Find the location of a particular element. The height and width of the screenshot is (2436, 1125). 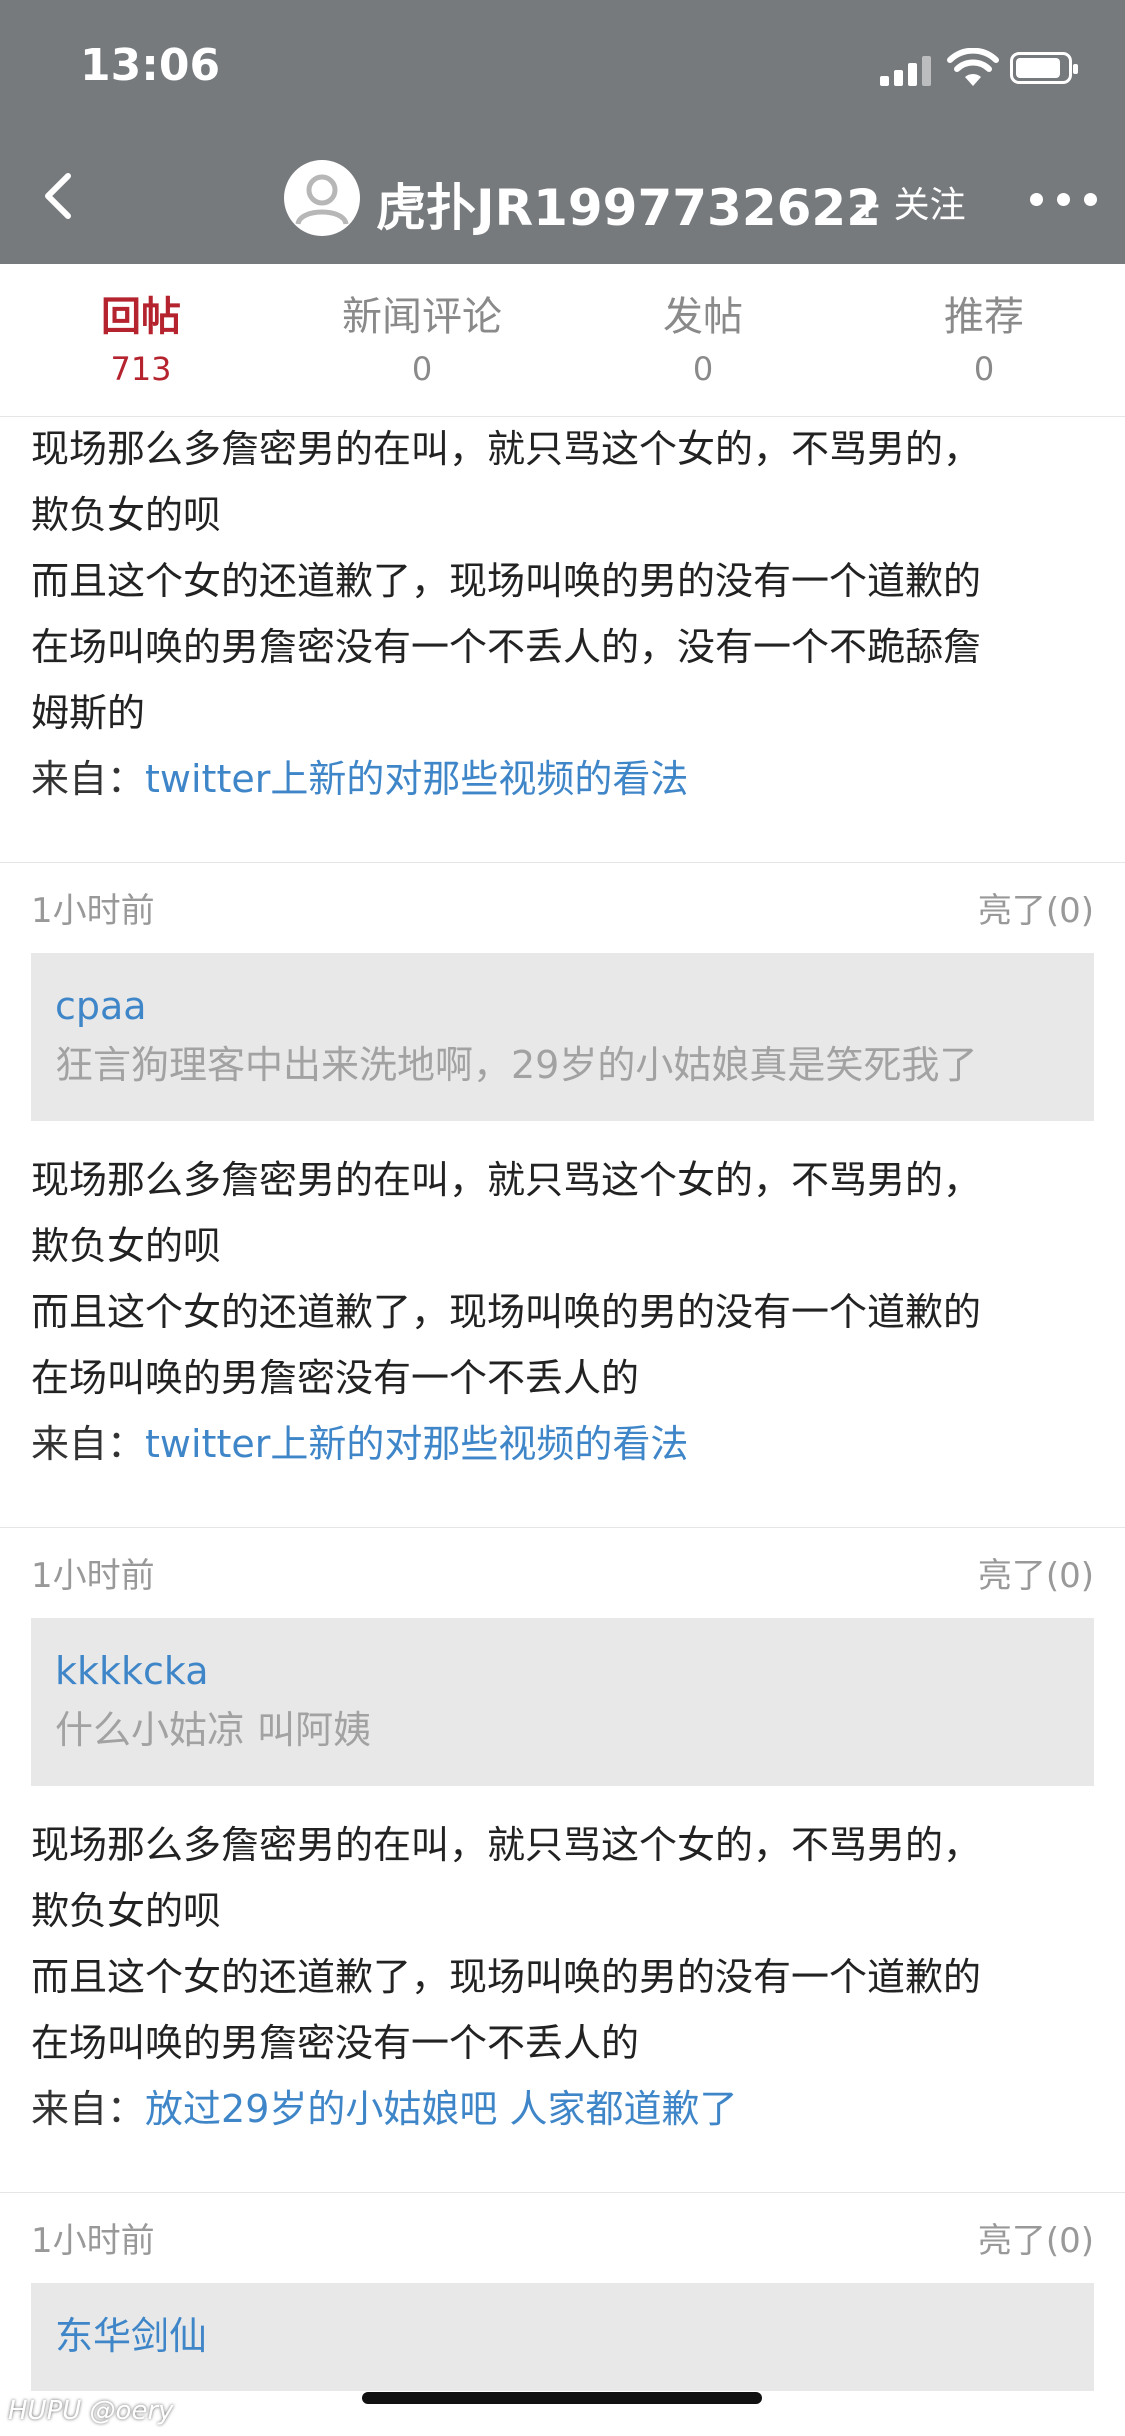

home-indicator is located at coordinates (562, 2398).